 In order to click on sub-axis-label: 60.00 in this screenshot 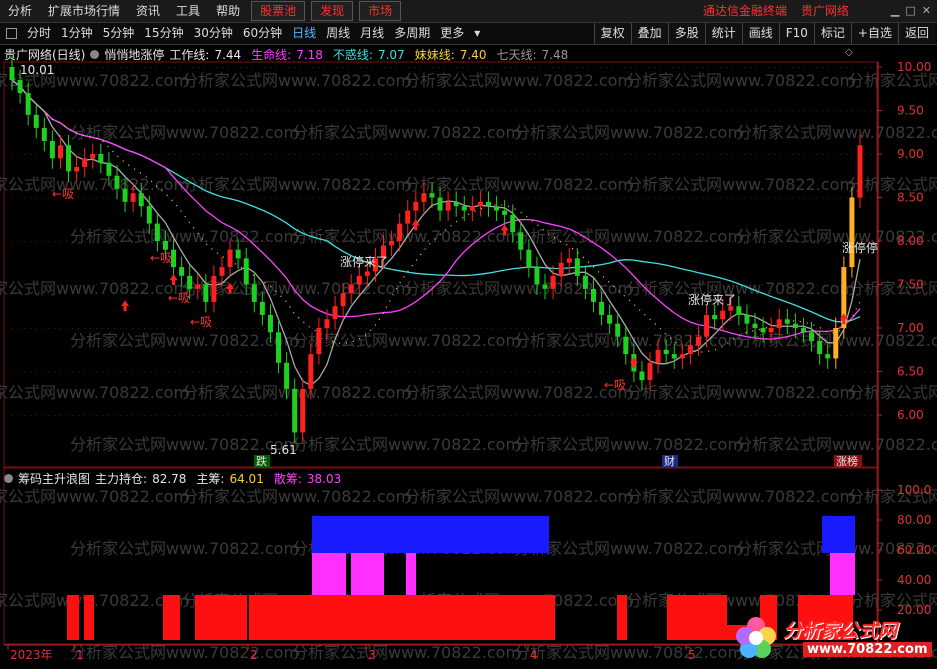, I will do `click(914, 550)`.